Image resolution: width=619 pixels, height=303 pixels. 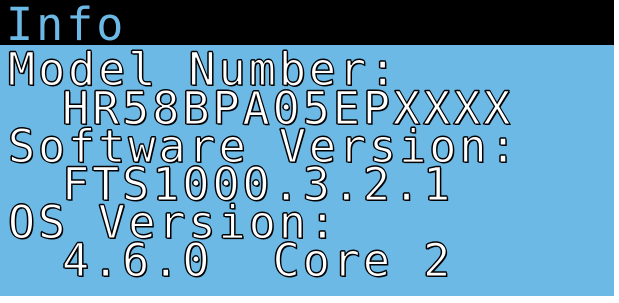 What do you see at coordinates (66, 25) in the screenshot?
I see `screen-title: Info` at bounding box center [66, 25].